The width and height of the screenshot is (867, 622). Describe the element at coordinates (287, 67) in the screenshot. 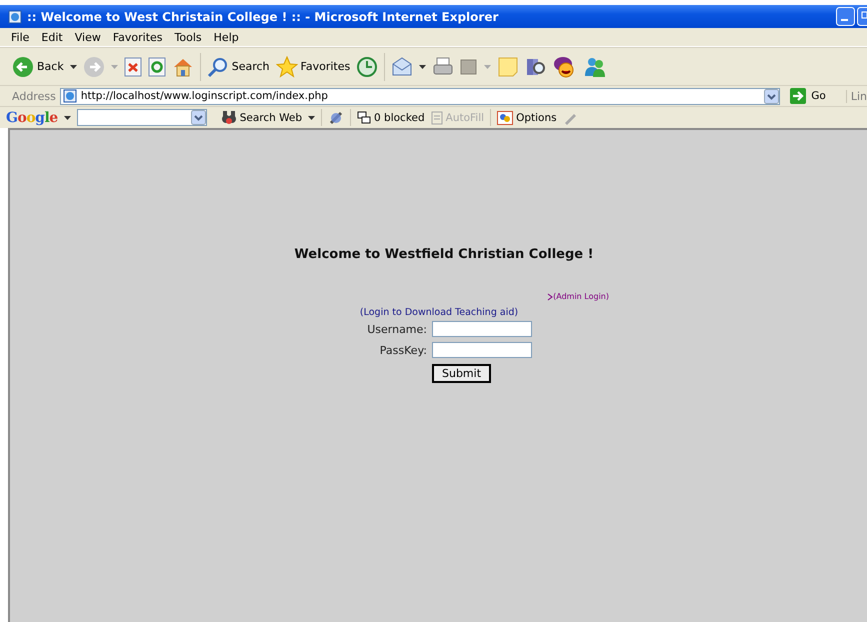

I see `star-icon` at that location.